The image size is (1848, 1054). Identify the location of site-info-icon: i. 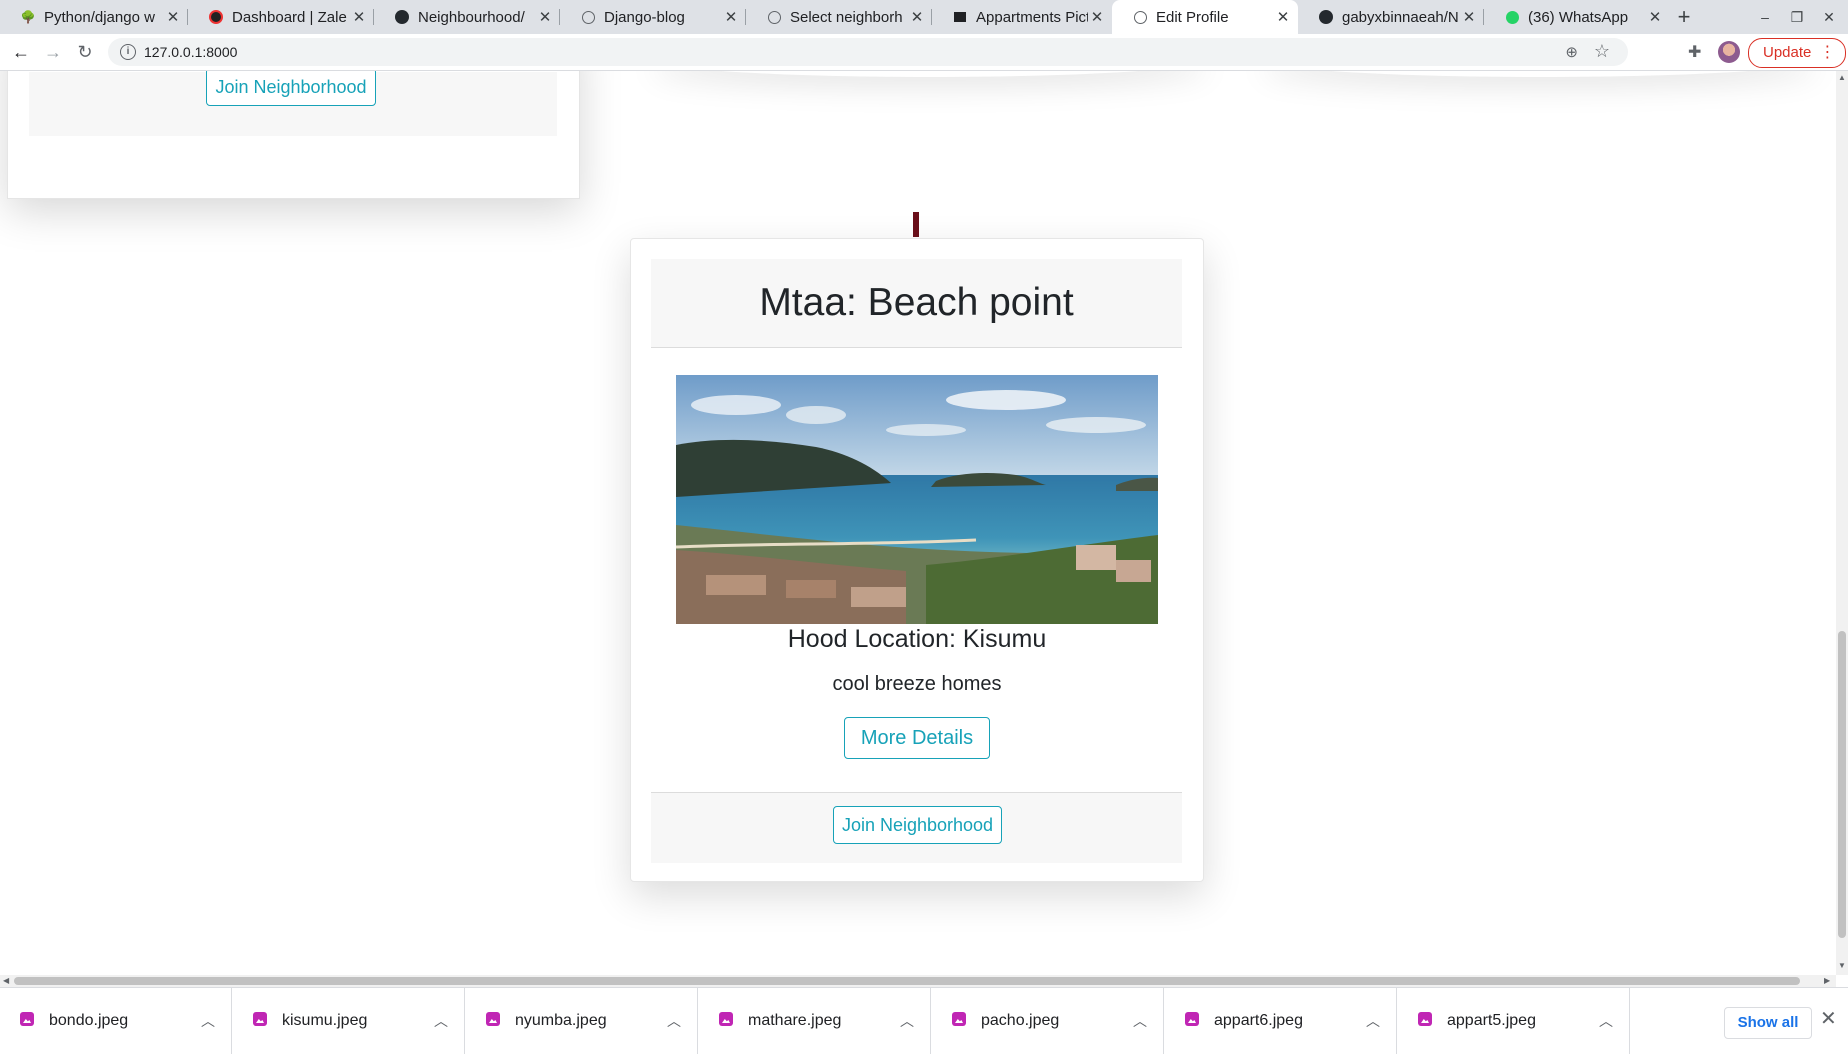
(128, 52).